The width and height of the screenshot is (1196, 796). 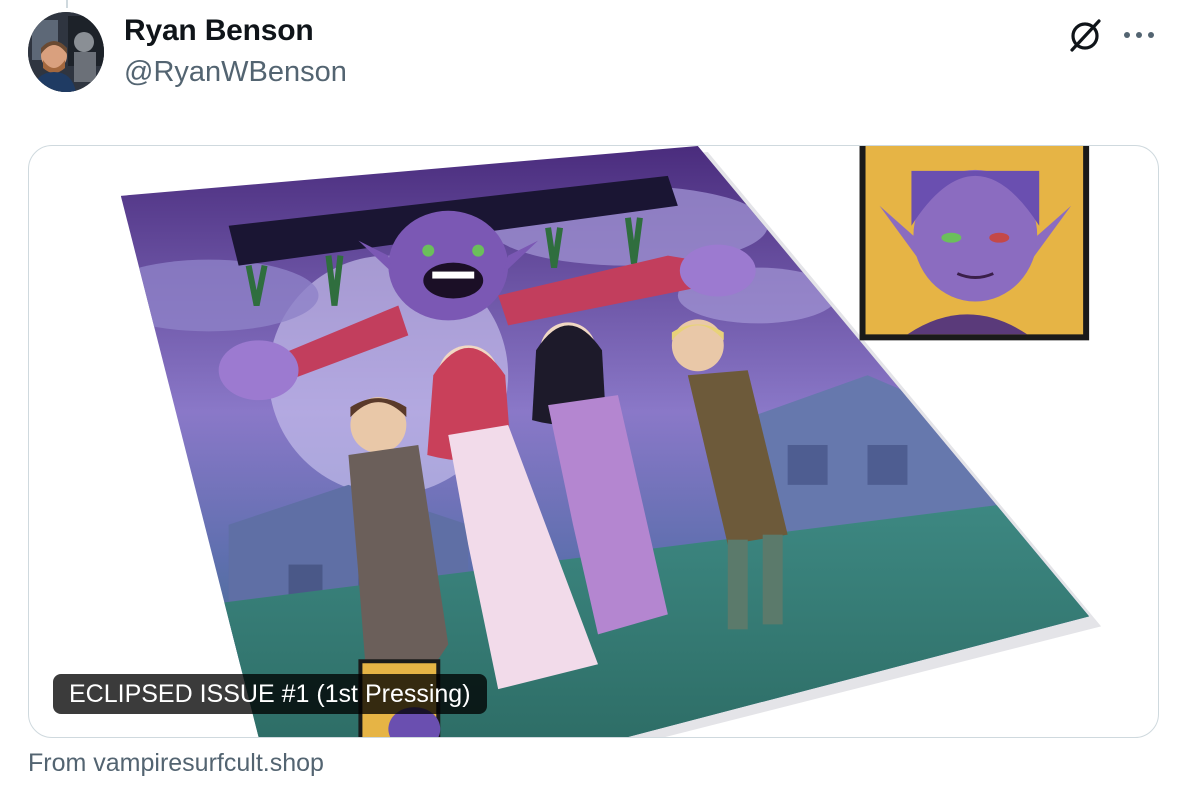 What do you see at coordinates (176, 763) in the screenshot?
I see `card-source-link: From vampiresurfcult.shop` at bounding box center [176, 763].